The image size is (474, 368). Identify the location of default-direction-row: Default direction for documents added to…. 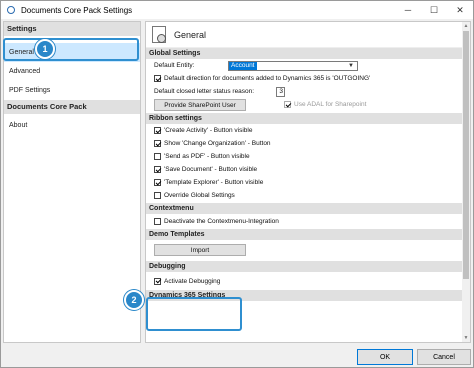
(304, 78).